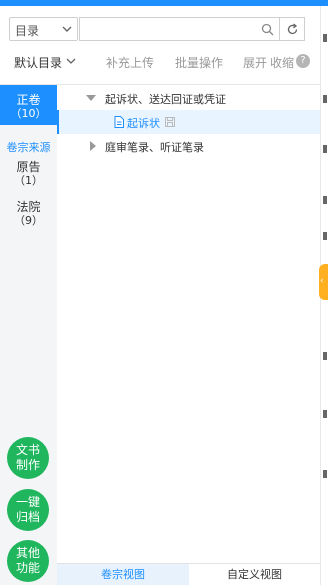 The height and width of the screenshot is (585, 328). What do you see at coordinates (28, 167) in the screenshot?
I see `sidebar-item-label: 原告` at bounding box center [28, 167].